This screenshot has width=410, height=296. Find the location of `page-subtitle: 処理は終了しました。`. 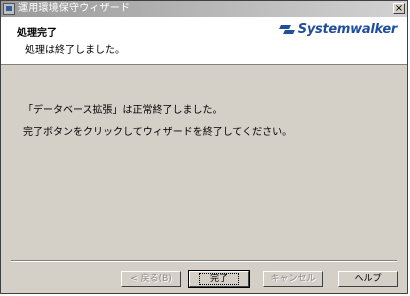

page-subtitle: 処理は終了しました。 is located at coordinates (75, 50).